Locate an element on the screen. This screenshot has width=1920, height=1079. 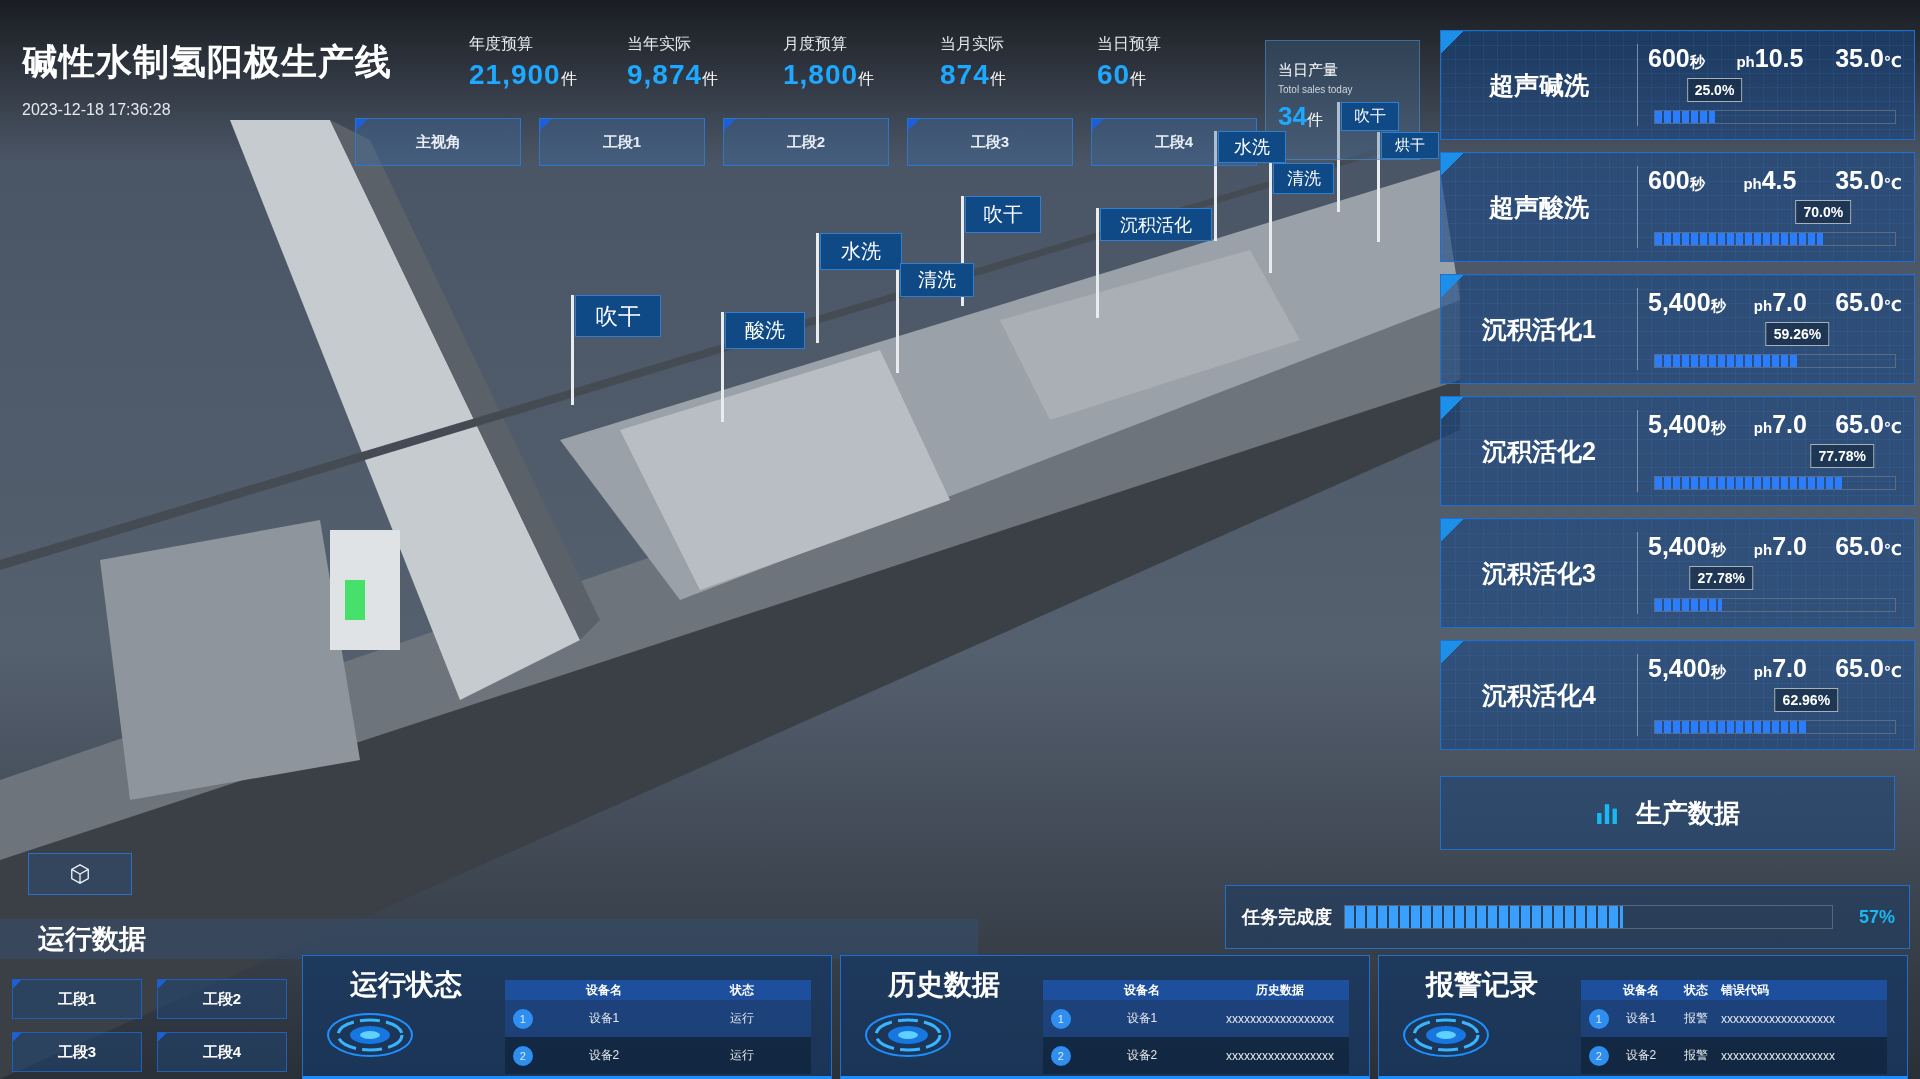
table-cell-text: xxxxxxxxxxxxxxxxxx is located at coordinates (1279, 1018).